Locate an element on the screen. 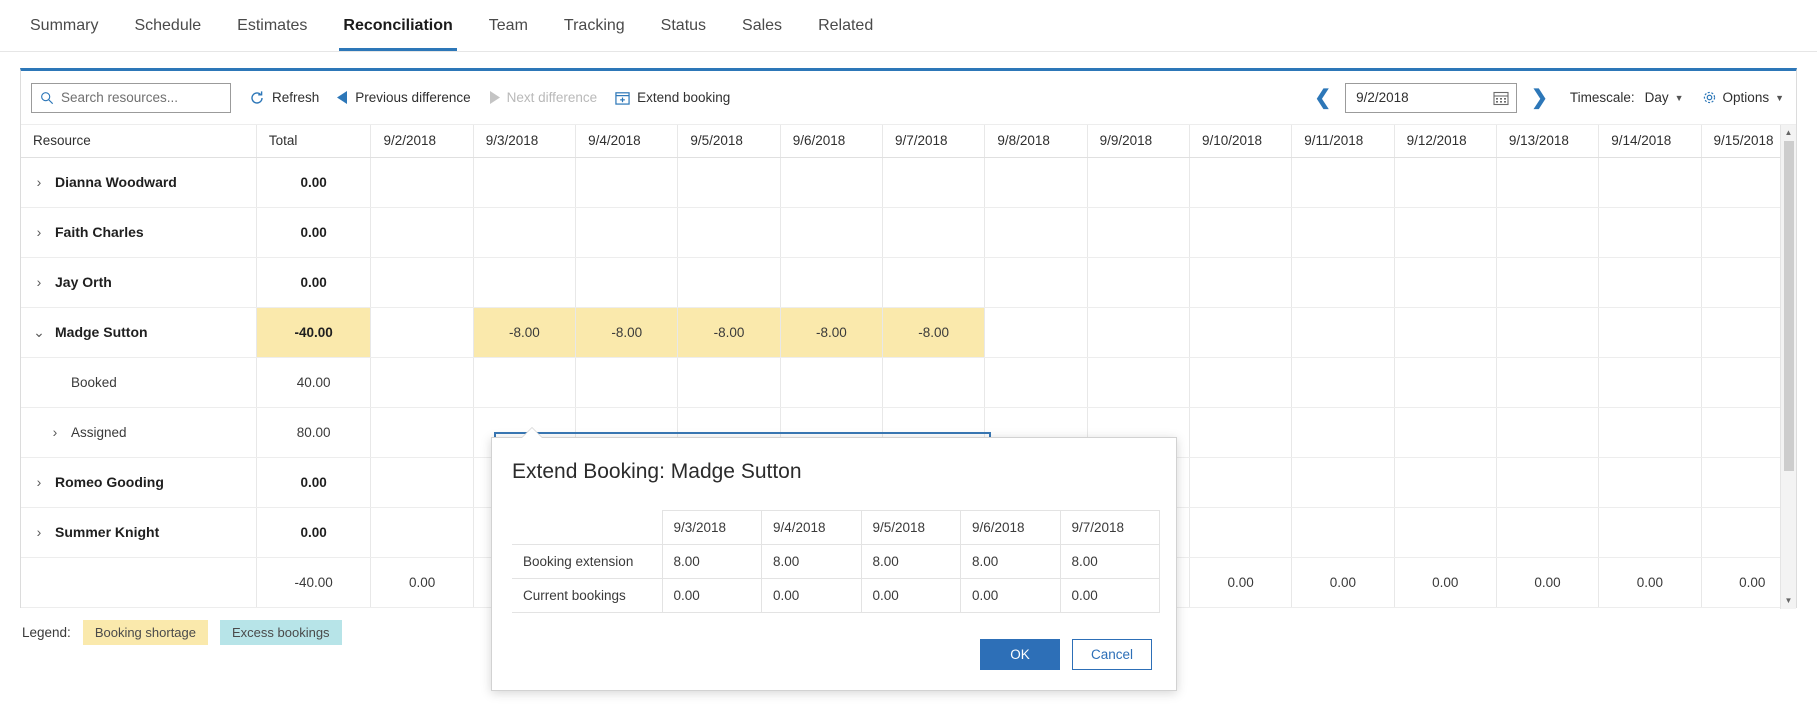  options-dropdown: Options ▼ is located at coordinates (1743, 97).